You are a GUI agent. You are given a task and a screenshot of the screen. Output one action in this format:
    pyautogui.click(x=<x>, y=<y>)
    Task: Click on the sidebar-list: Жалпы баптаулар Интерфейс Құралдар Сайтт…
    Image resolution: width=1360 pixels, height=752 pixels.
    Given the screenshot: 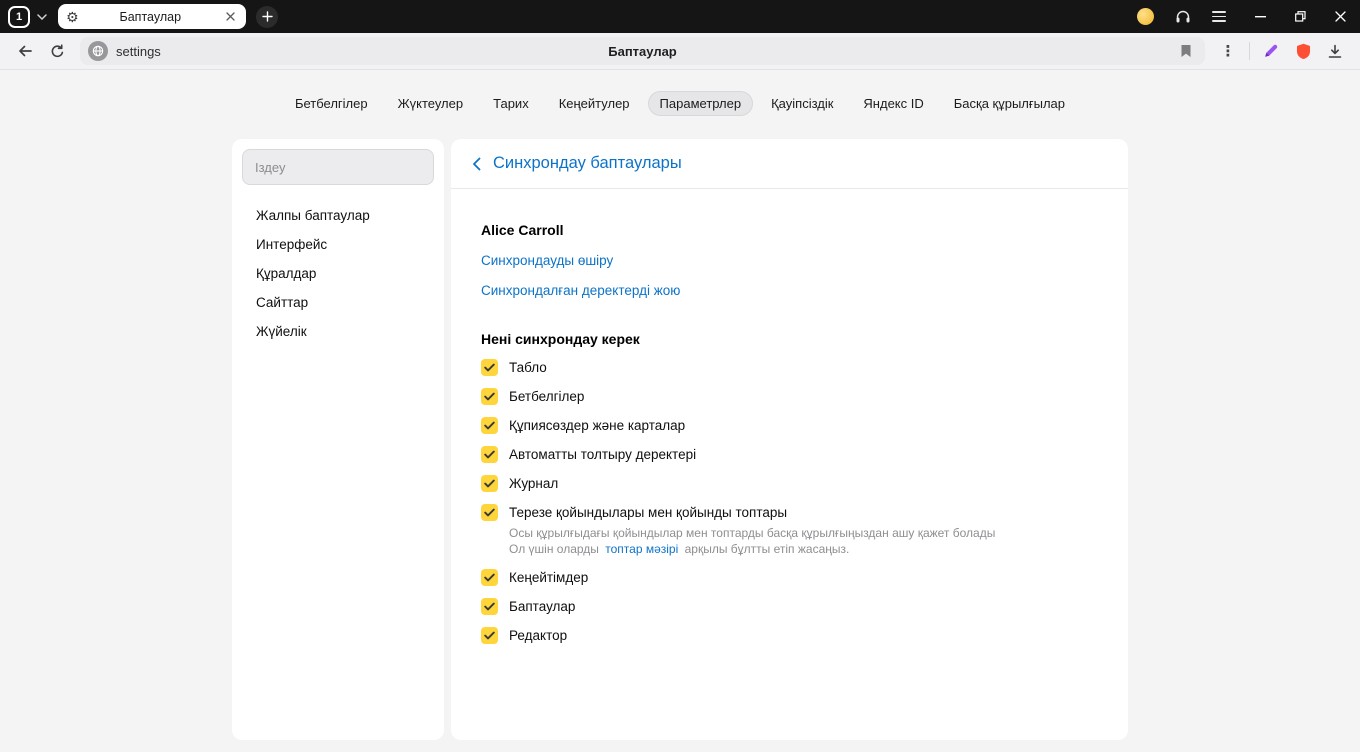 What is the action you would take?
    pyautogui.click(x=338, y=273)
    